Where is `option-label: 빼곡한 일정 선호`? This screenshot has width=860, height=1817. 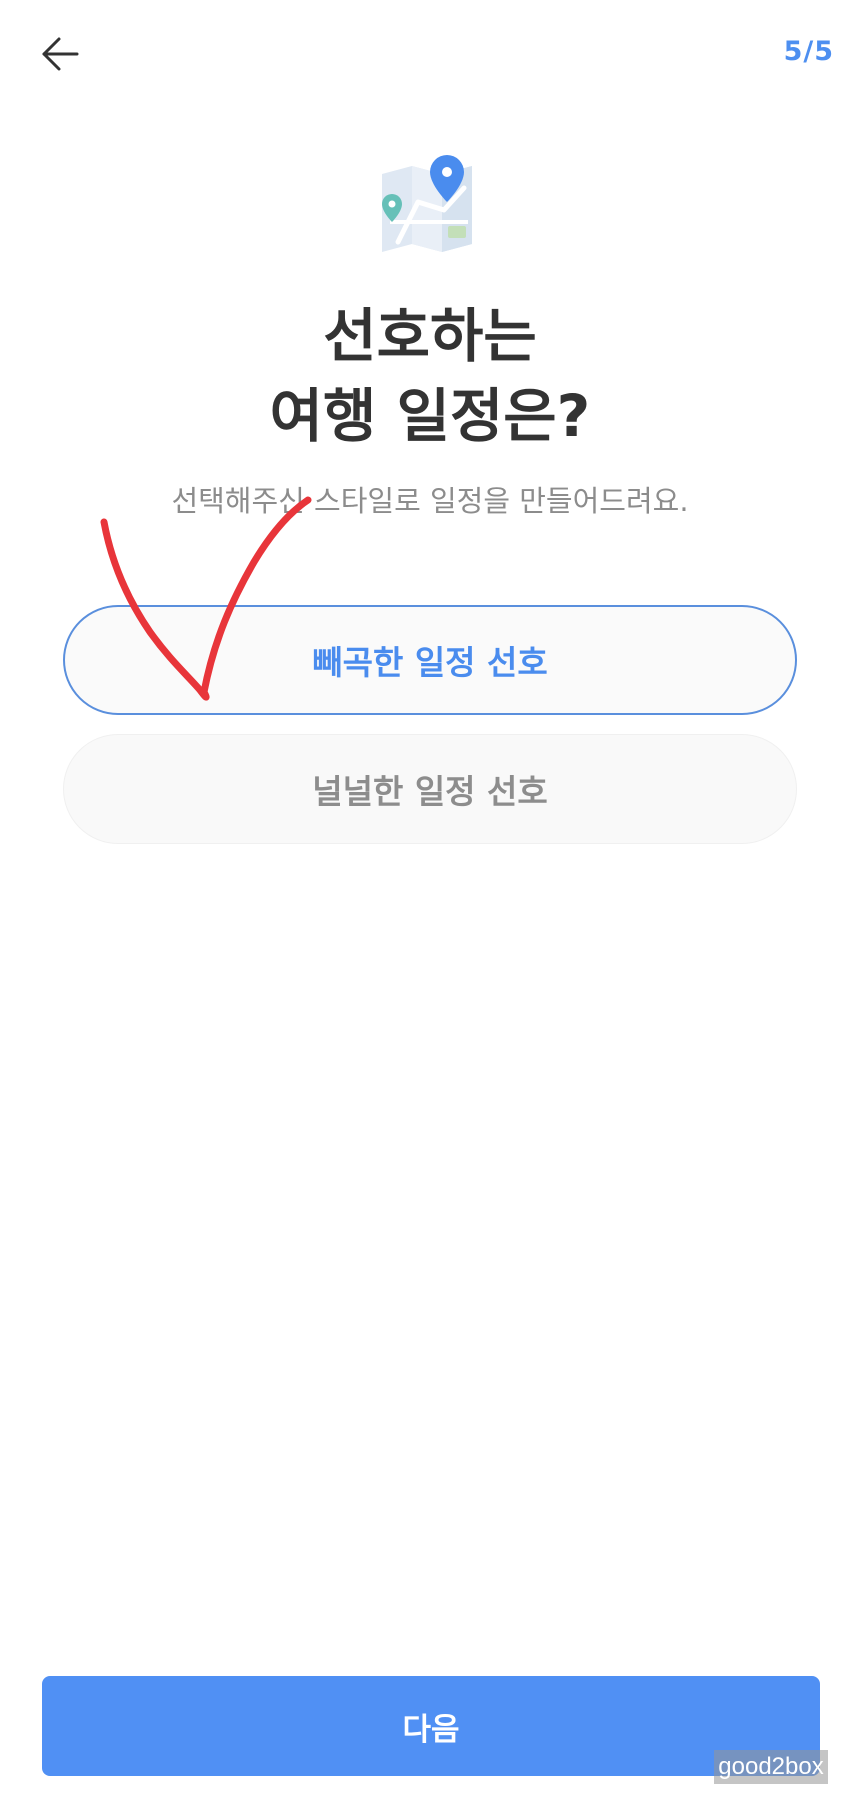
option-label: 빼곡한 일정 선호 is located at coordinates (430, 662).